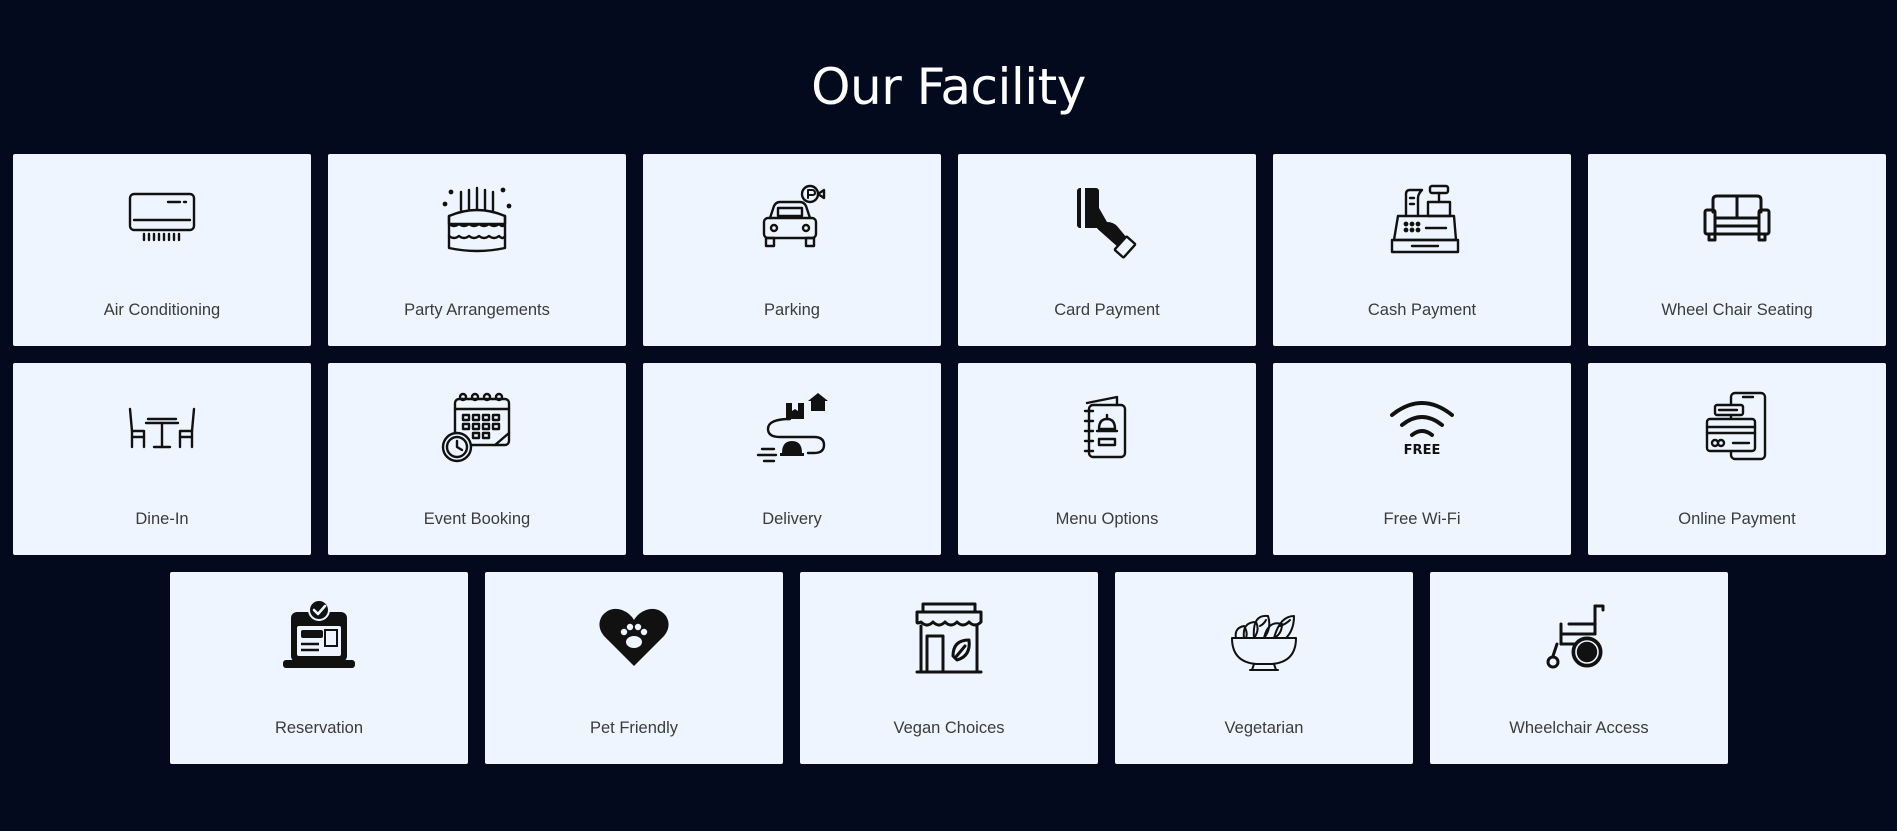  I want to click on facility-label: Air Conditioning, so click(162, 310).